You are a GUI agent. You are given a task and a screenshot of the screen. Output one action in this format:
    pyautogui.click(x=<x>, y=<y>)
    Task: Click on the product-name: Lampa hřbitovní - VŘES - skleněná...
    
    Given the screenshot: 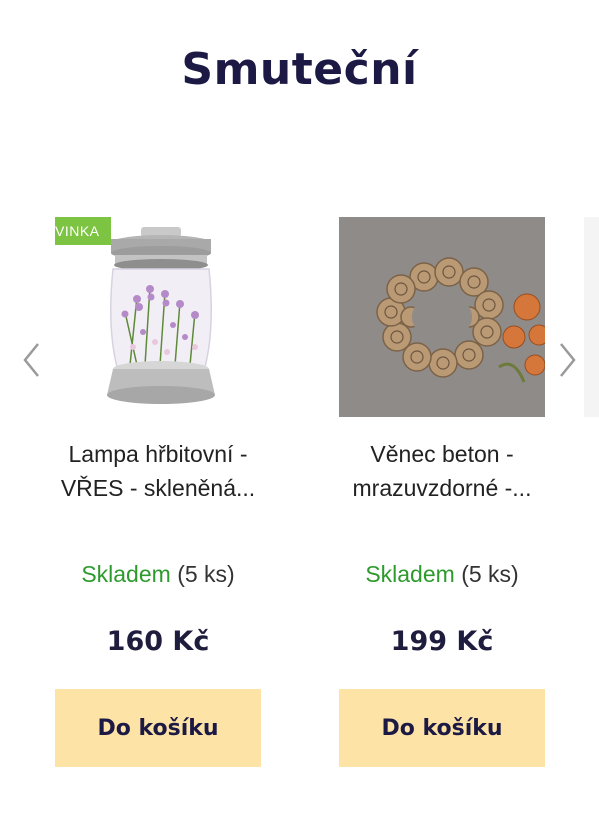 What is the action you would take?
    pyautogui.click(x=158, y=471)
    